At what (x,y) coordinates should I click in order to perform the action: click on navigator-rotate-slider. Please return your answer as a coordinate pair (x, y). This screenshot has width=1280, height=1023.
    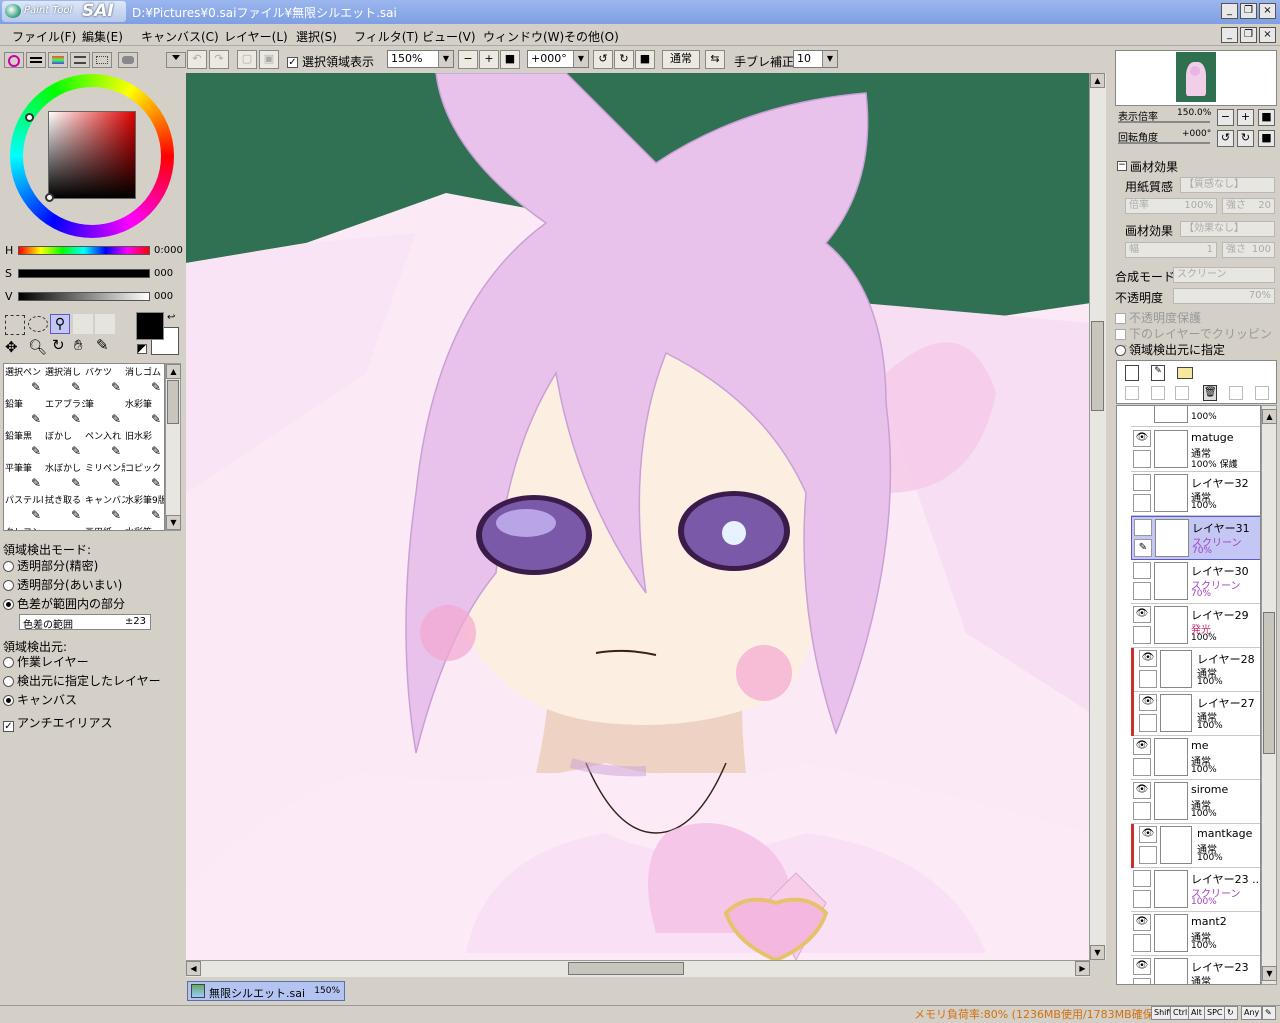
    Looking at the image, I should click on (1164, 143).